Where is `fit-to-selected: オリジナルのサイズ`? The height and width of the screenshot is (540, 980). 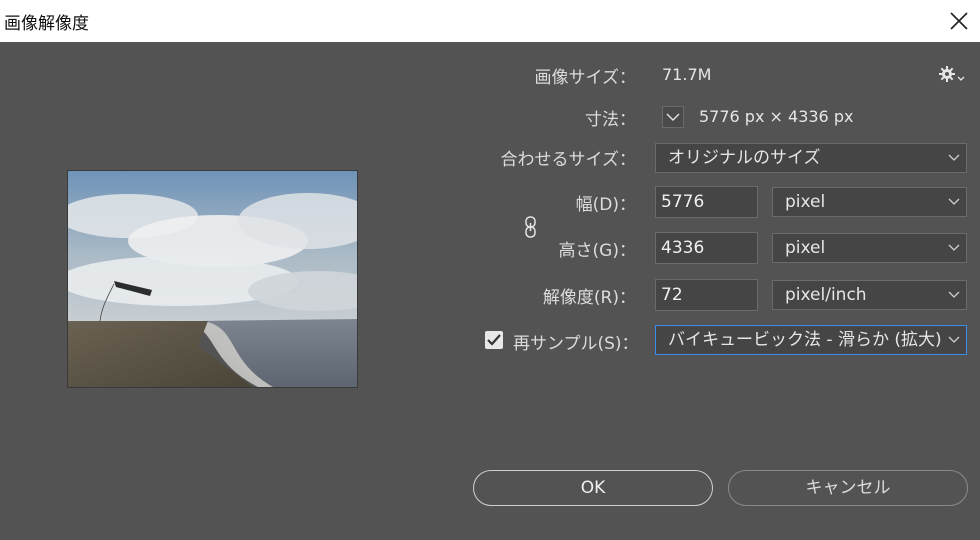
fit-to-selected: オリジナルのサイズ is located at coordinates (744, 158).